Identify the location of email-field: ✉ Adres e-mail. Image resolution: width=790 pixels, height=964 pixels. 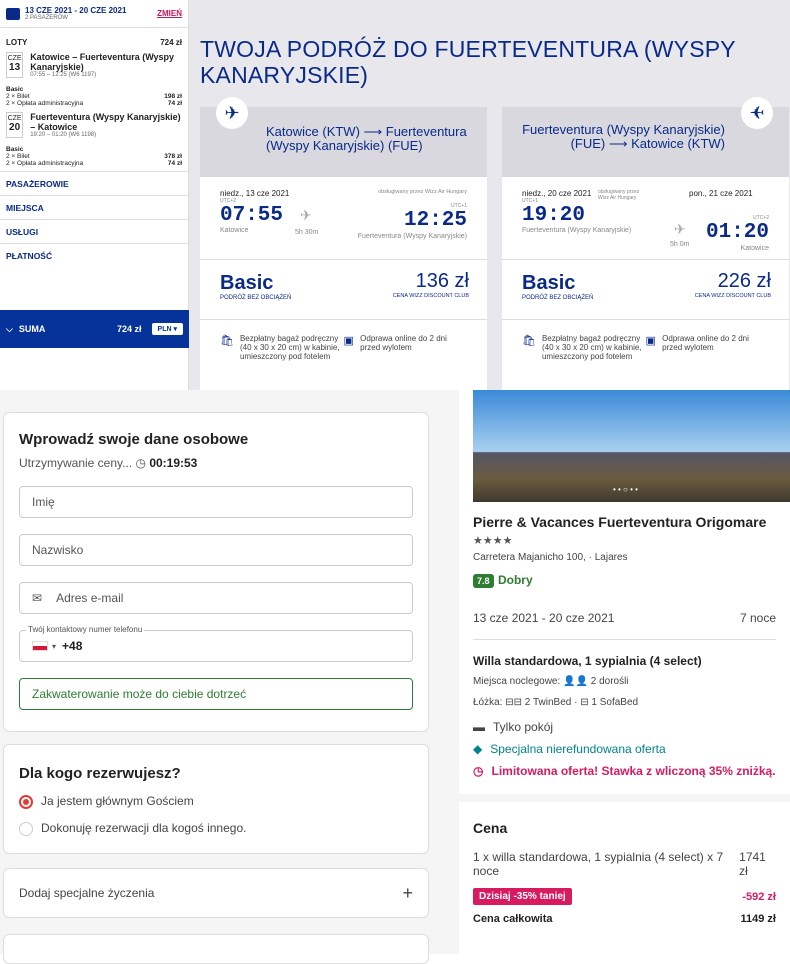
(216, 598).